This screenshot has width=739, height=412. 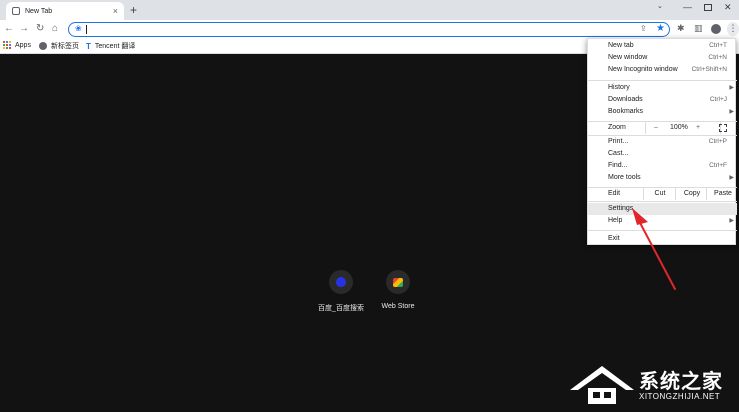 What do you see at coordinates (39, 11) in the screenshot?
I see `tab-title: New Tab` at bounding box center [39, 11].